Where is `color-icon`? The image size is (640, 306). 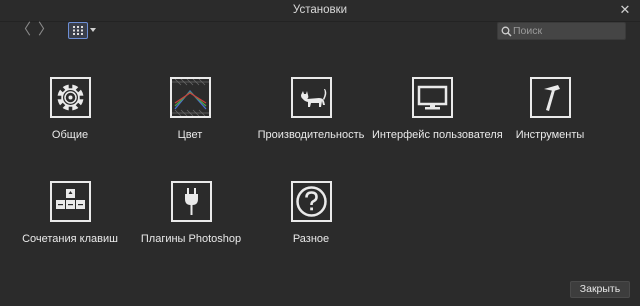
color-icon is located at coordinates (190, 97).